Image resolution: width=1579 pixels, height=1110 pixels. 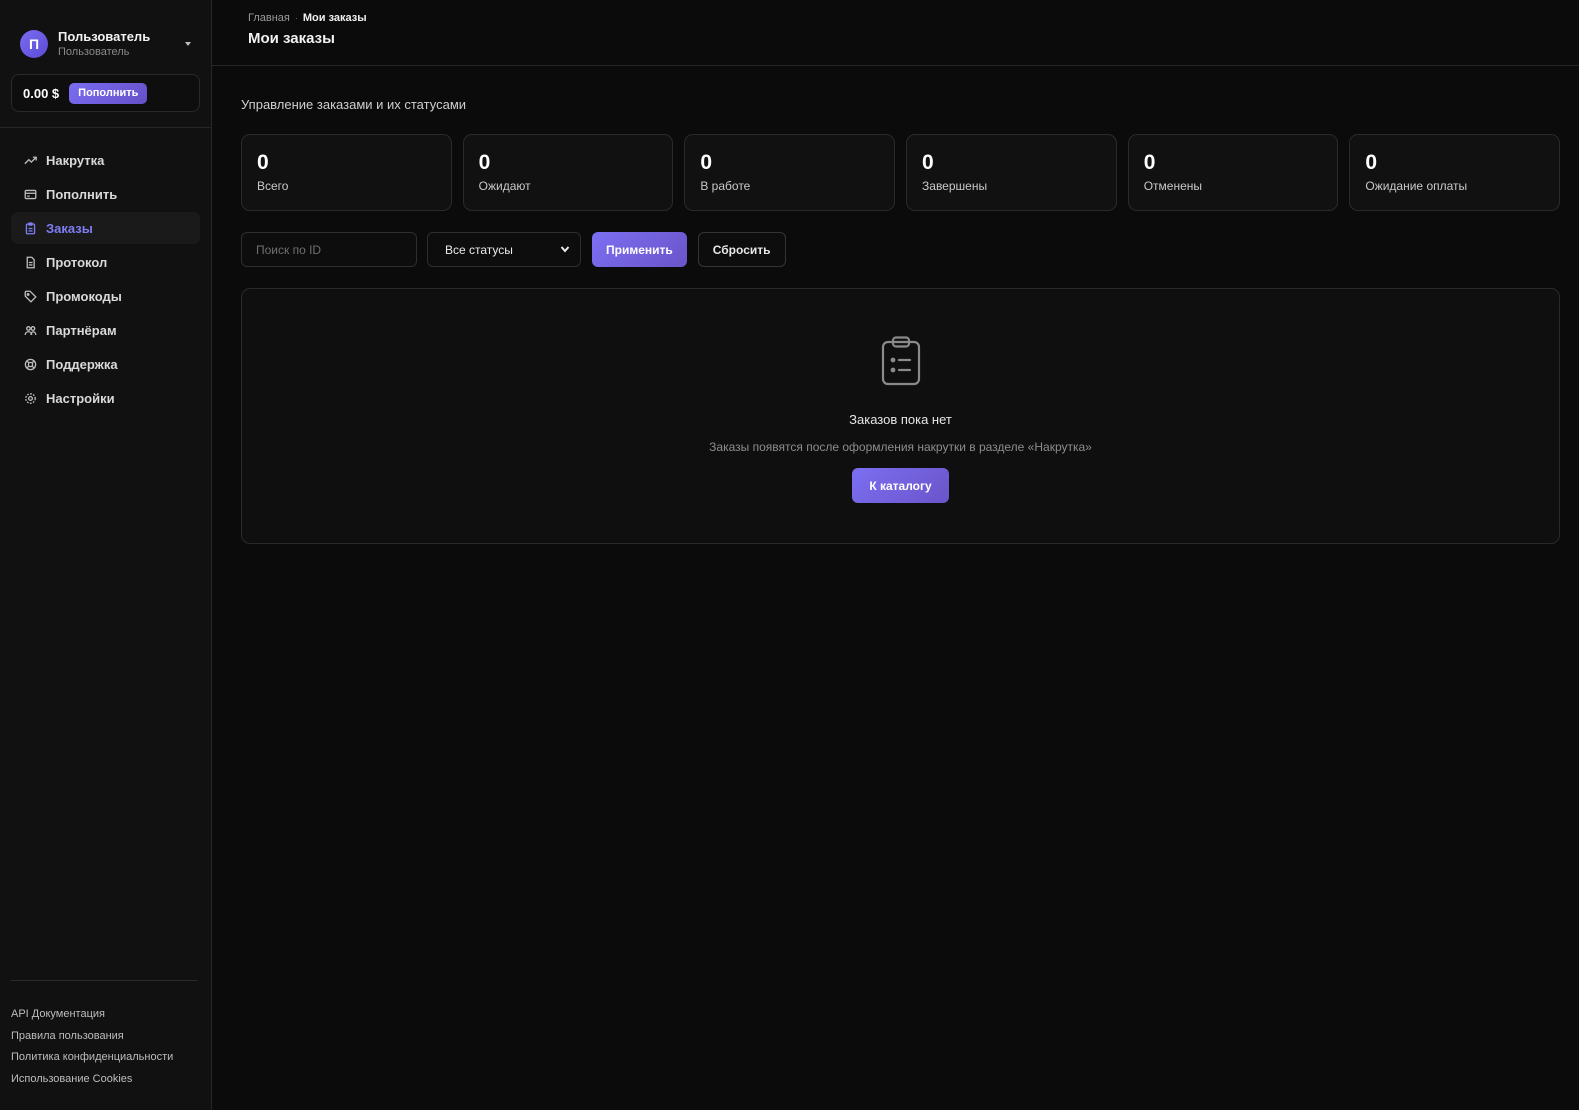 What do you see at coordinates (81, 330) in the screenshot?
I see `sidebar-item-label: Партнёрам` at bounding box center [81, 330].